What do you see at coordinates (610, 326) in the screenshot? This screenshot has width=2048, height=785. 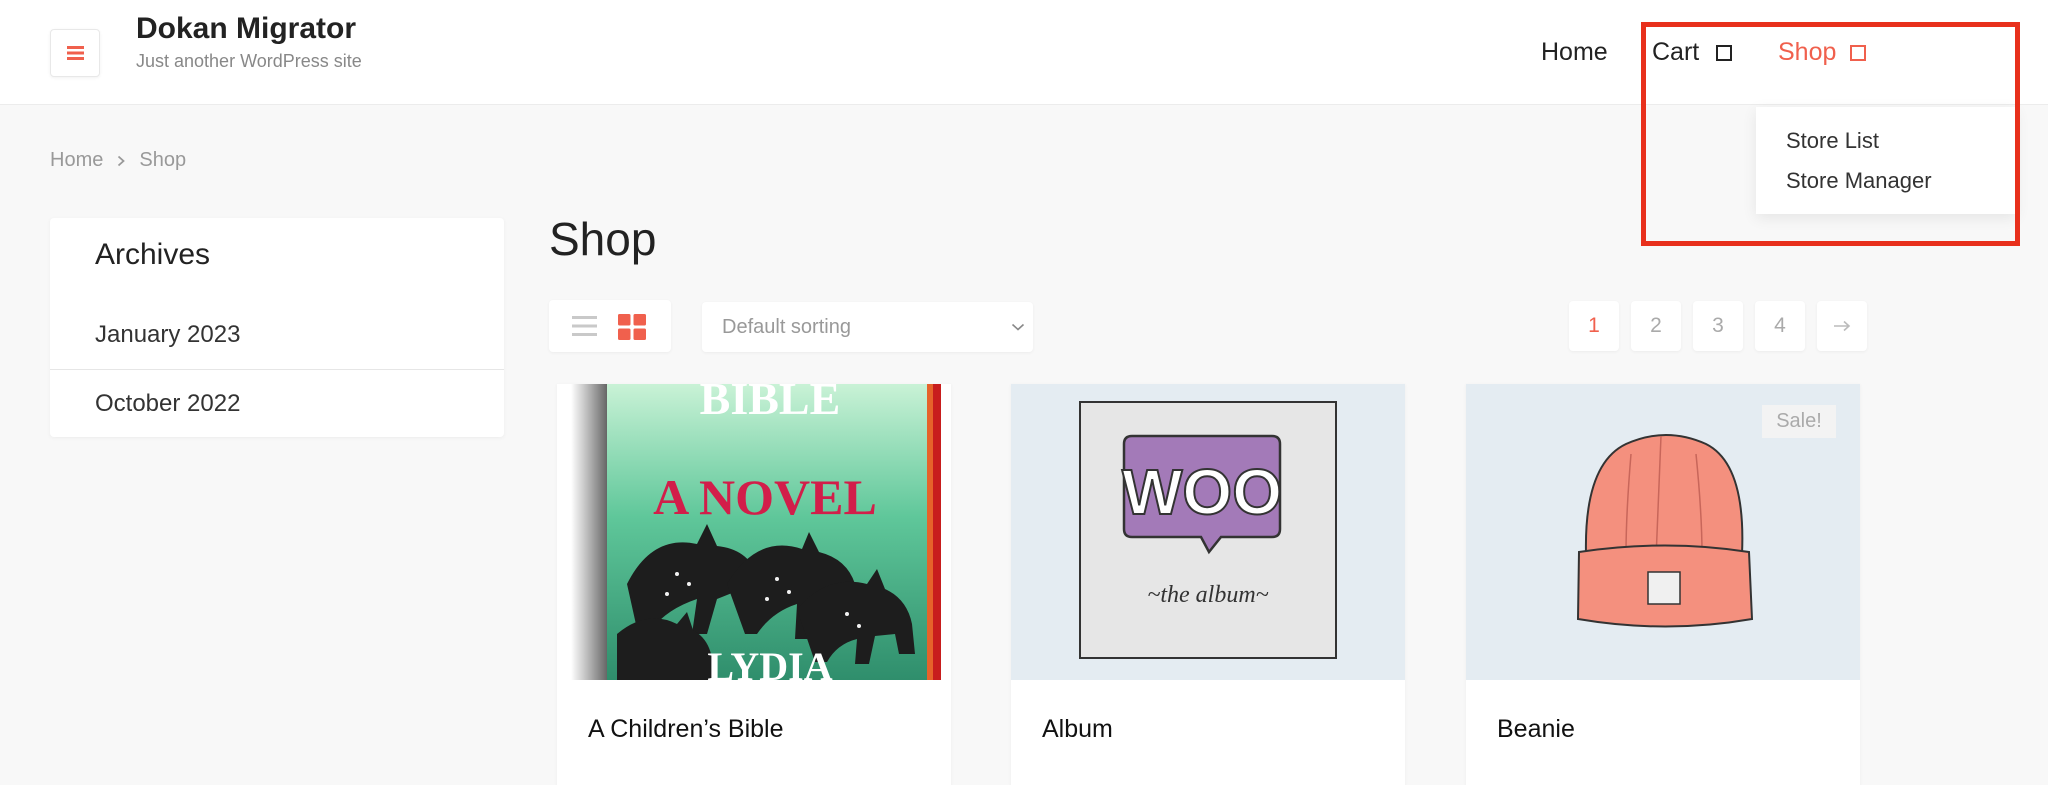 I see `view-toggle` at bounding box center [610, 326].